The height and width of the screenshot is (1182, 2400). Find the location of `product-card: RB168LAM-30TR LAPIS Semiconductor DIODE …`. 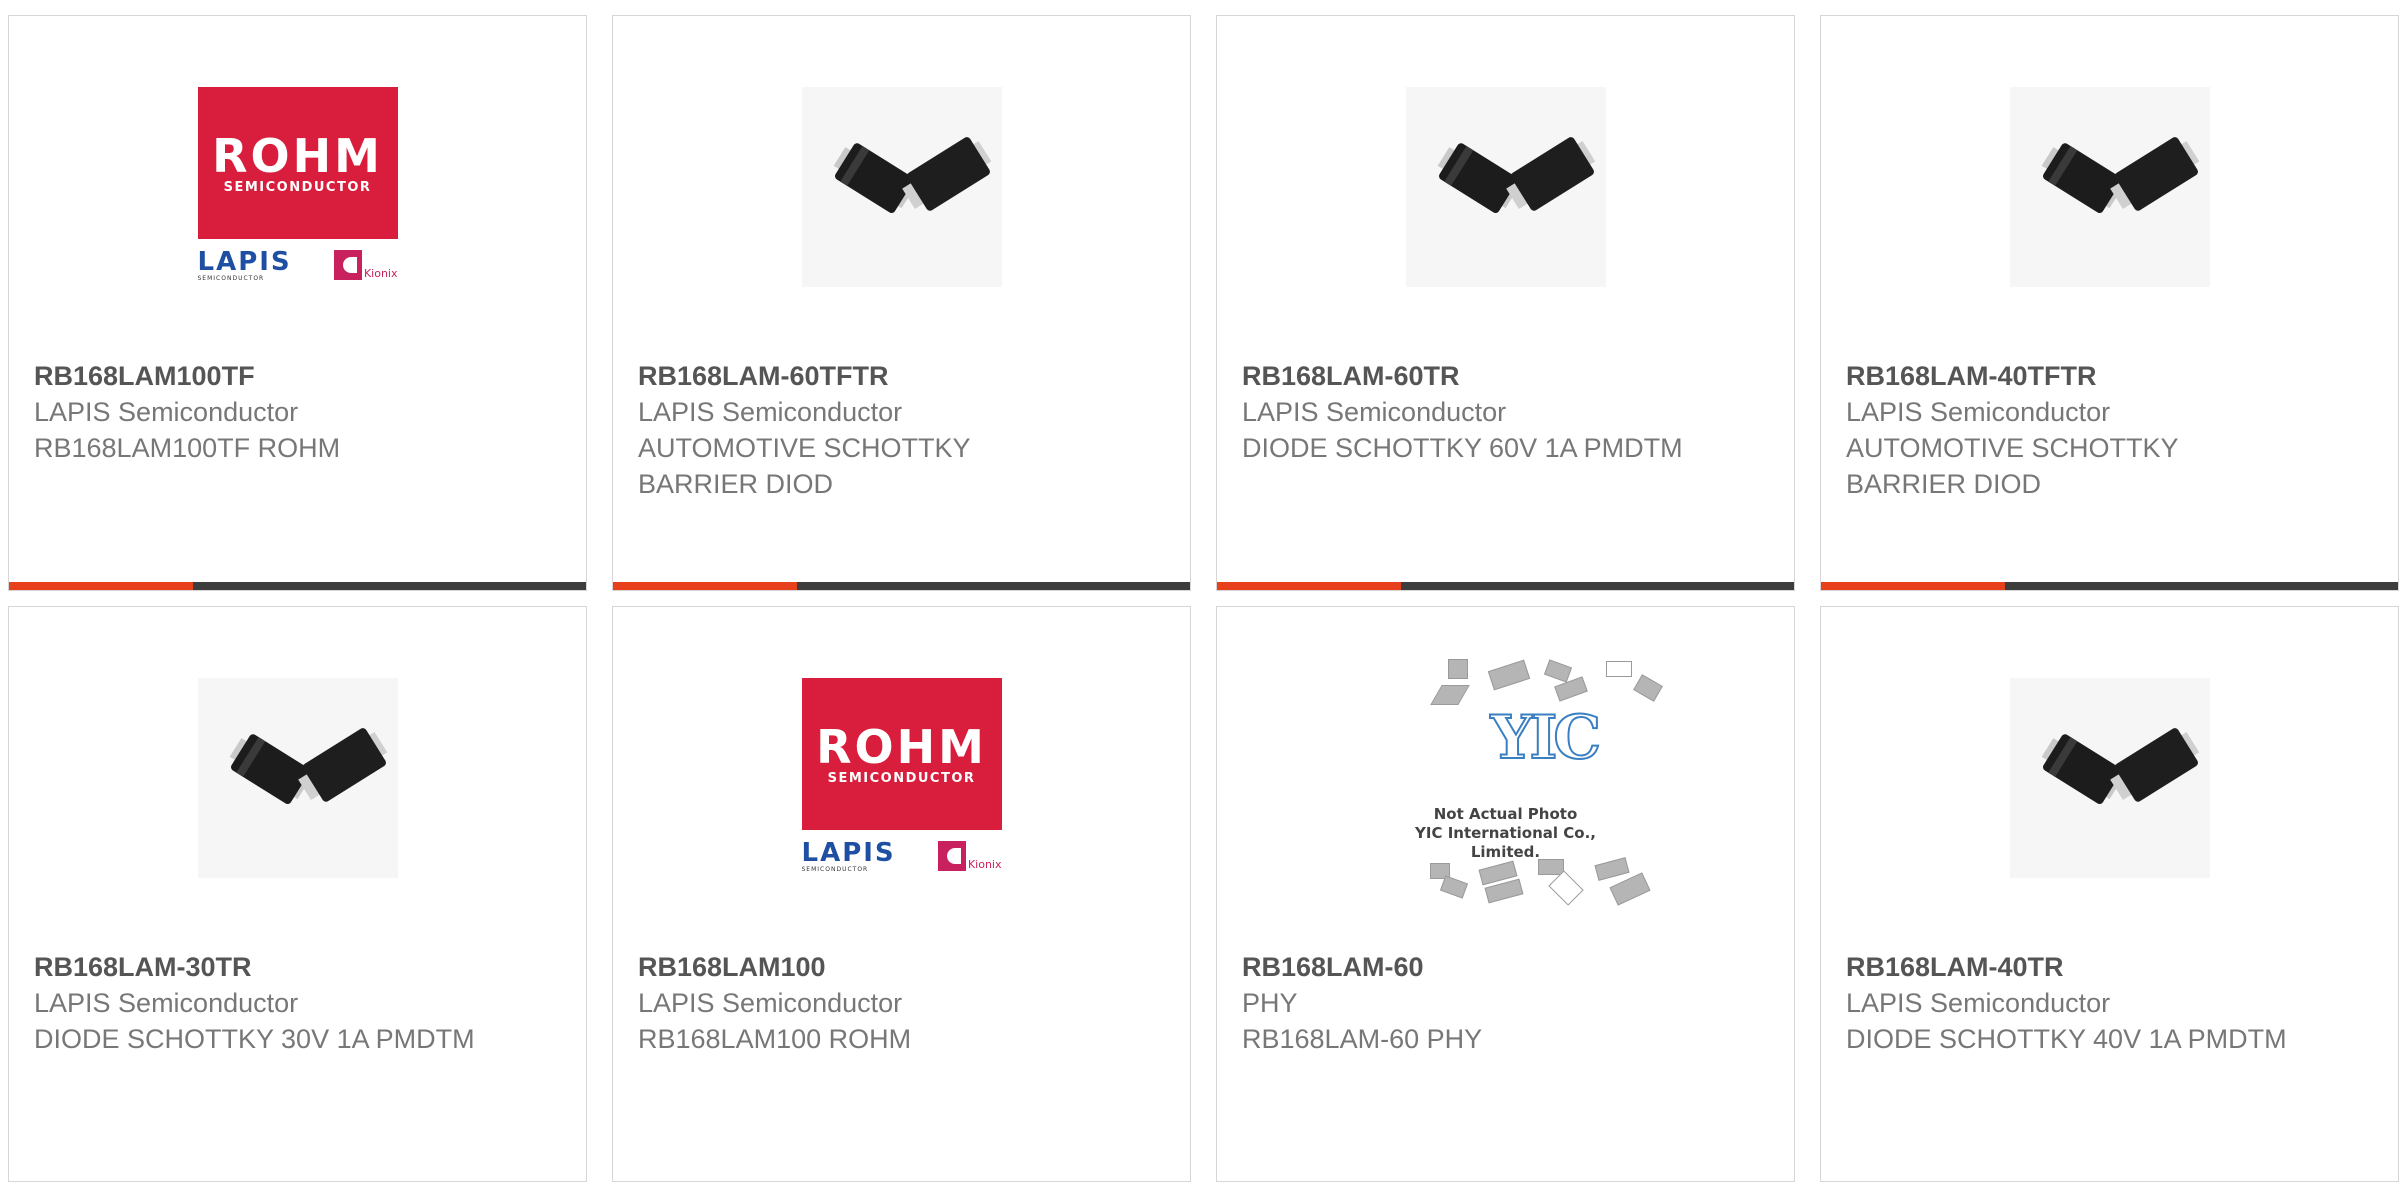

product-card: RB168LAM-30TR LAPIS Semiconductor DIODE … is located at coordinates (297, 894).